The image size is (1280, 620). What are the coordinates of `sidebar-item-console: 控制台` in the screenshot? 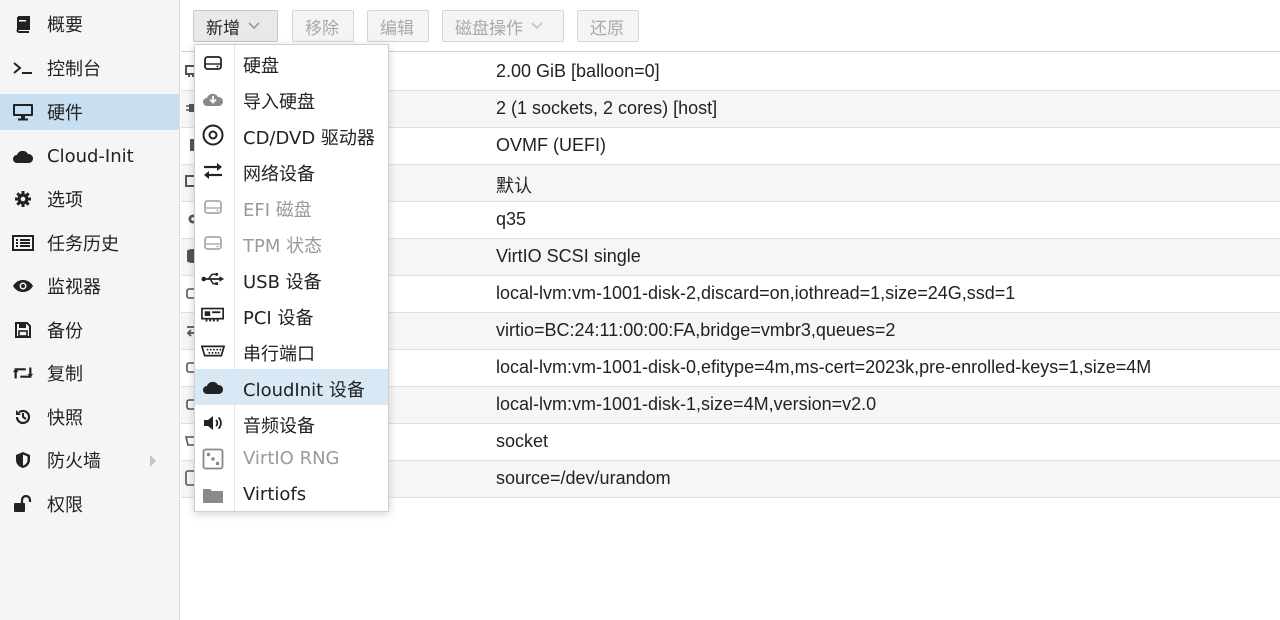 It's located at (89, 68).